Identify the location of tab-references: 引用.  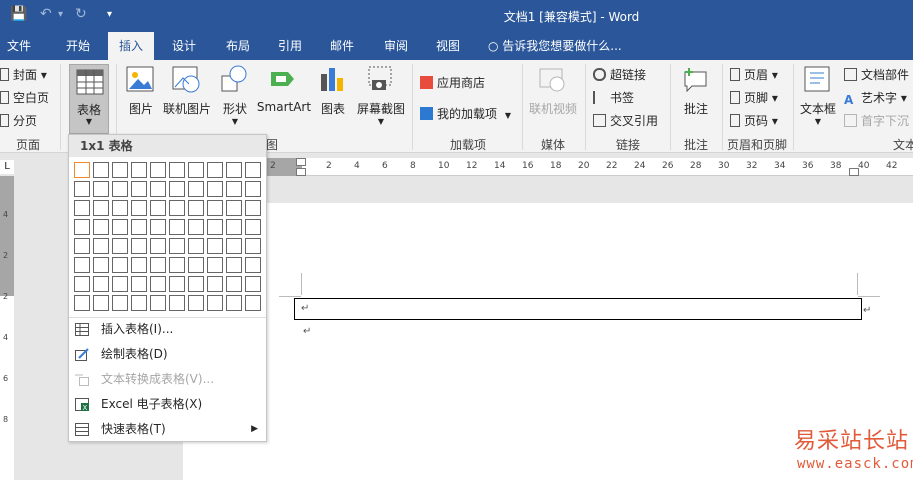
(290, 46).